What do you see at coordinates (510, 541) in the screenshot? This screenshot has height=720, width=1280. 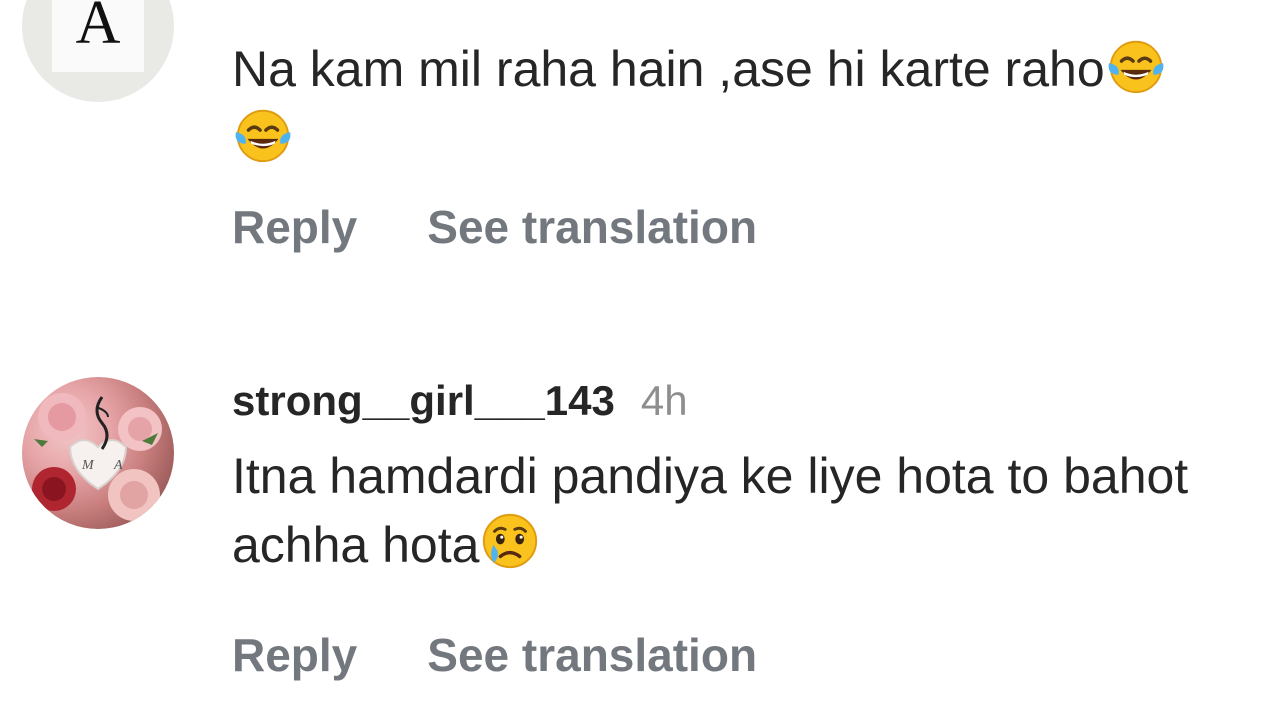 I see `crying-face-icon` at bounding box center [510, 541].